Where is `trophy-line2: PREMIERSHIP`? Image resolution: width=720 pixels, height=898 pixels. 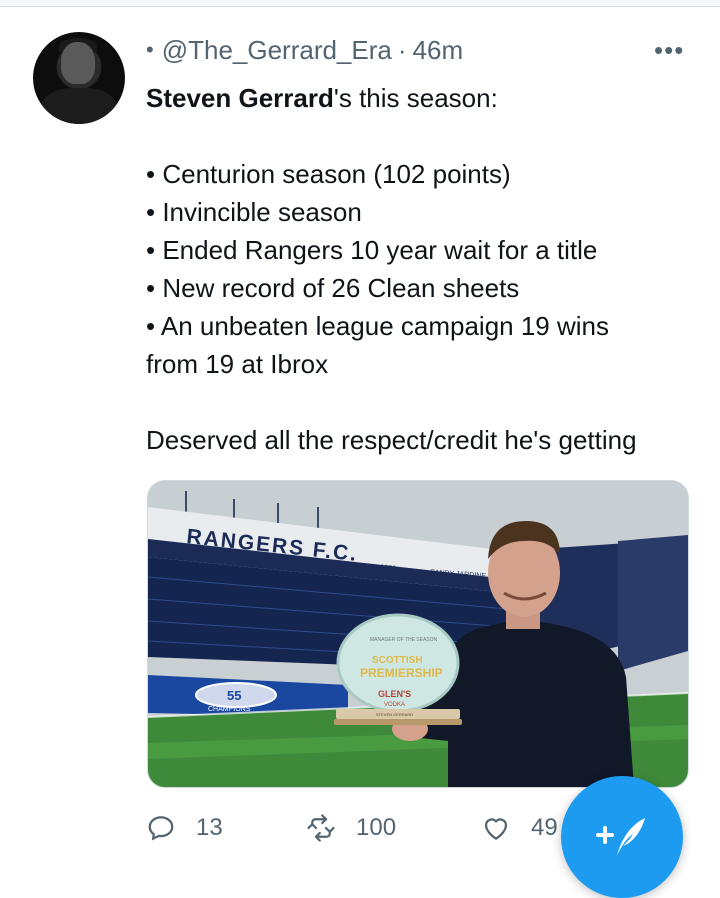
trophy-line2: PREMIERSHIP is located at coordinates (401, 673).